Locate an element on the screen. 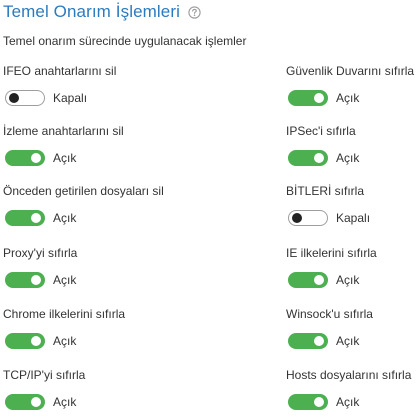 This screenshot has width=418, height=418. option-tracking-keys: İzleme anahtarlarını sil Açık is located at coordinates (73, 144).